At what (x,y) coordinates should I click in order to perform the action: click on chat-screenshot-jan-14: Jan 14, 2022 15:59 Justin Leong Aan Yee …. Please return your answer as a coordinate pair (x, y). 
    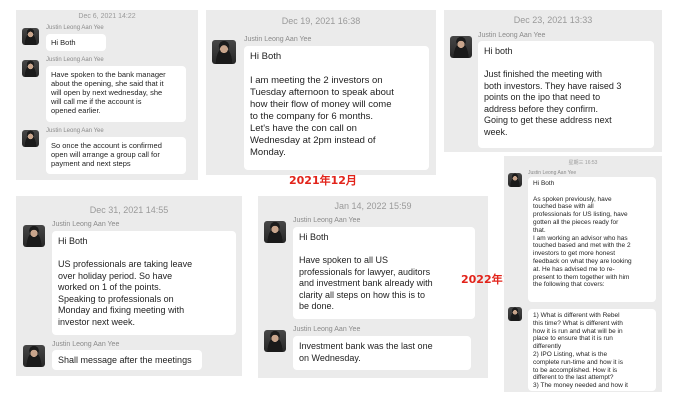
    Looking at the image, I should click on (373, 287).